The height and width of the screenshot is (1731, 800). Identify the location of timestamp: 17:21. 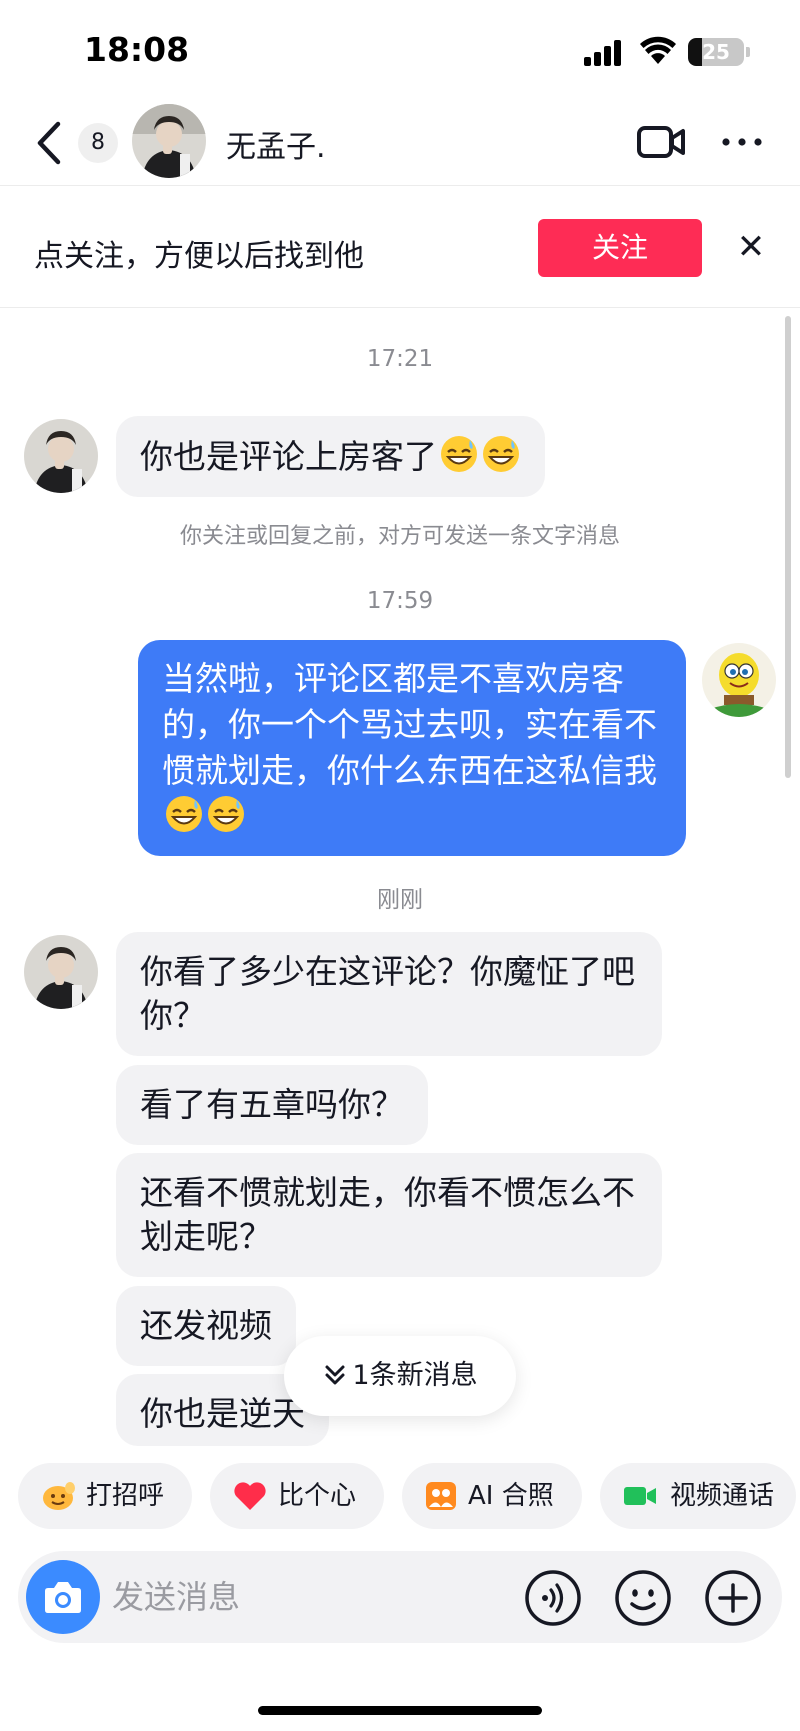
(400, 359).